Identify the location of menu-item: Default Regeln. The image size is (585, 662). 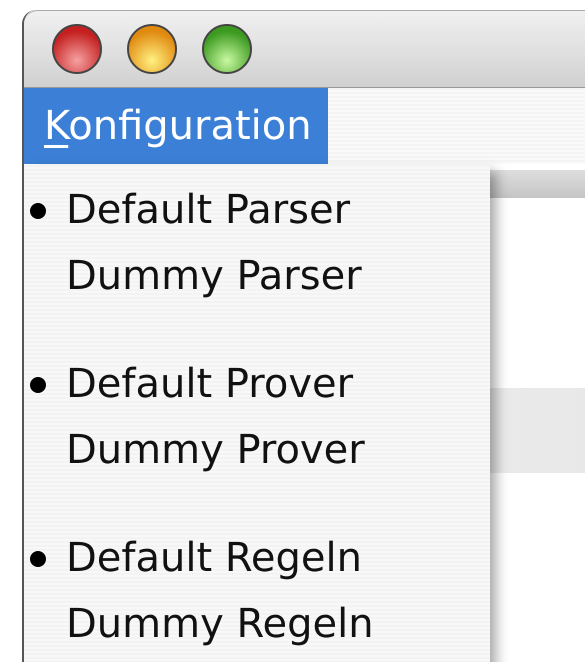
(257, 558).